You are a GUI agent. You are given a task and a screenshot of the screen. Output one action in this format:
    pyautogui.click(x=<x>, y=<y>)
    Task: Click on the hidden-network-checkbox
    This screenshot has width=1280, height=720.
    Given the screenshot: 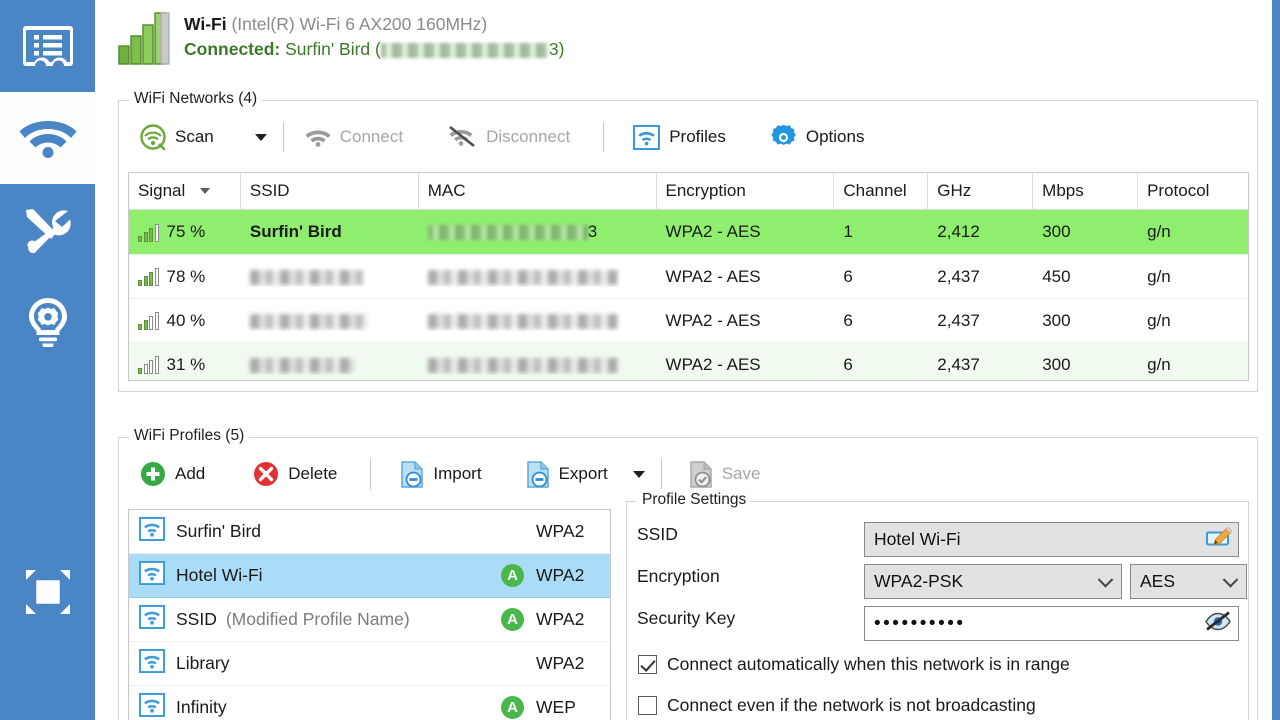 What is the action you would take?
    pyautogui.click(x=647, y=705)
    